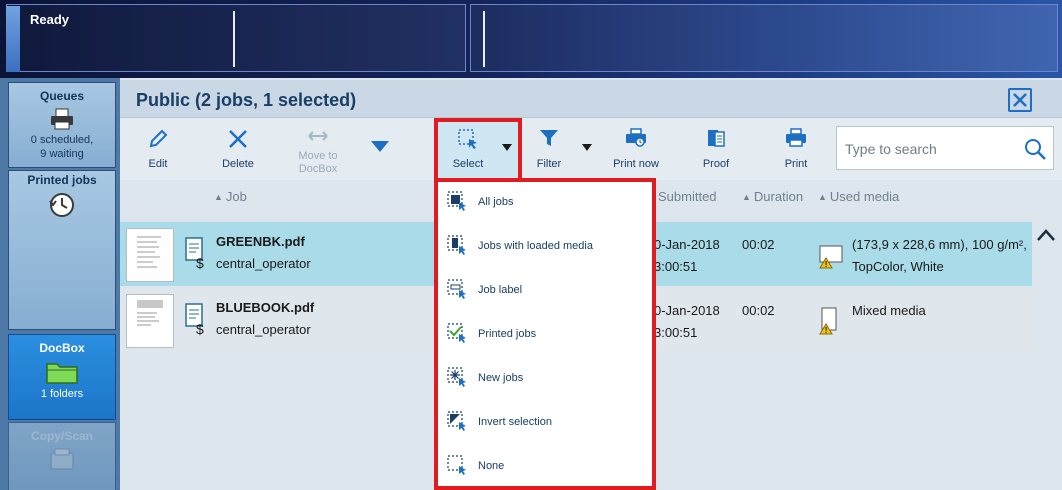 The width and height of the screenshot is (1062, 490). I want to click on close-icon, so click(1020, 100).